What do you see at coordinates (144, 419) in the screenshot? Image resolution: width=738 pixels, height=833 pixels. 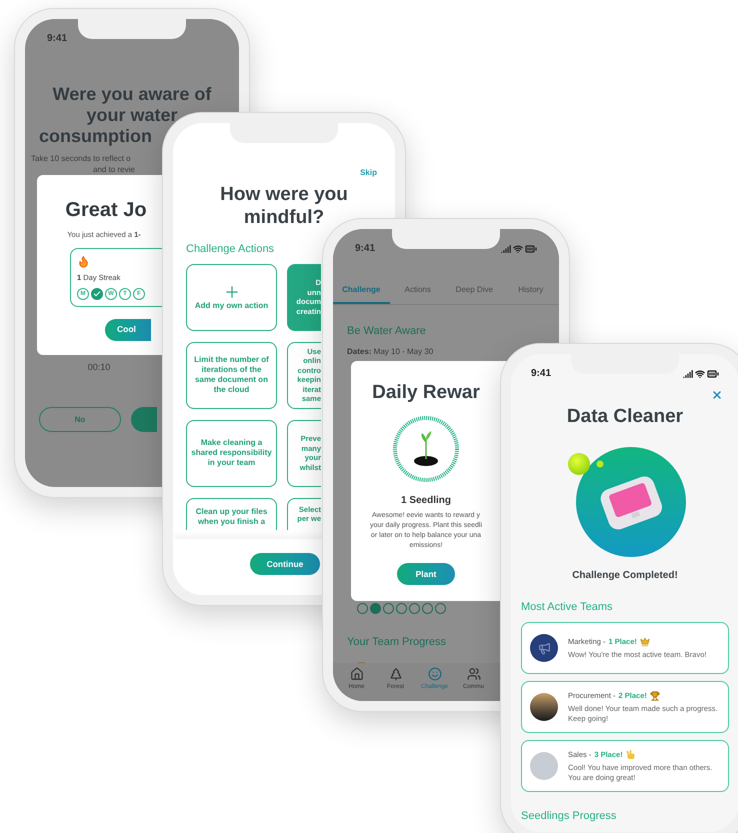 I see `yes-button` at bounding box center [144, 419].